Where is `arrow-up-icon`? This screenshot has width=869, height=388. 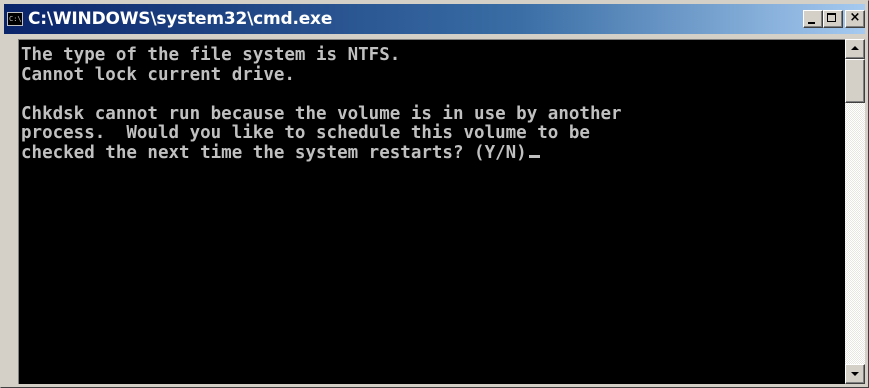
arrow-up-icon is located at coordinates (855, 48).